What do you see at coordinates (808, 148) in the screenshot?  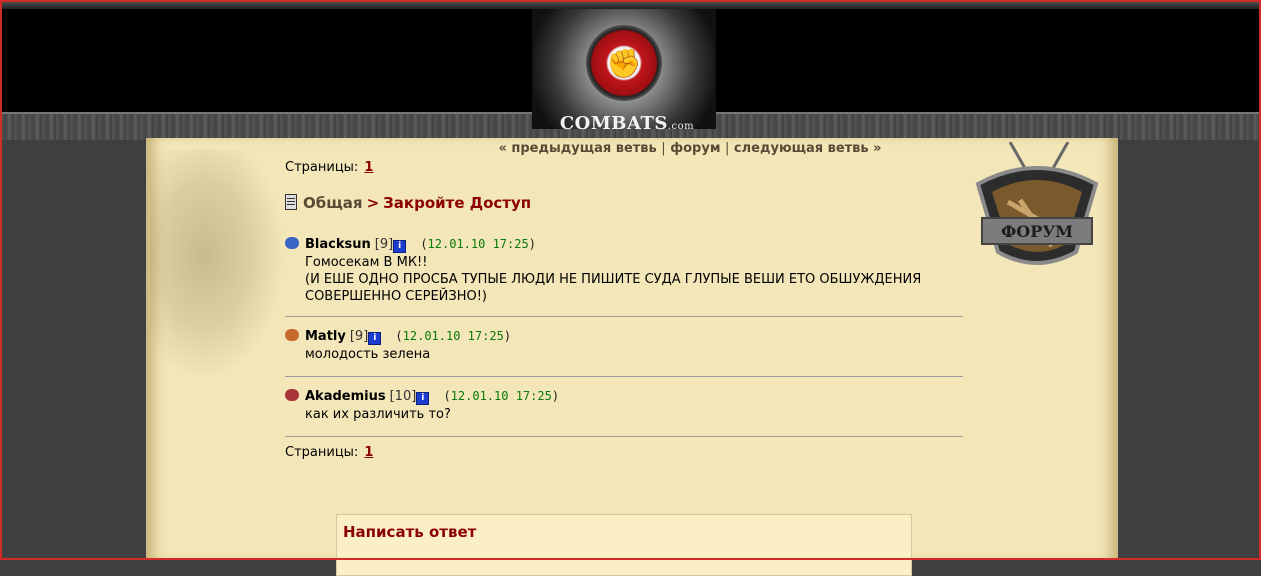 I see `next-thread-link: следующая ветвь »` at bounding box center [808, 148].